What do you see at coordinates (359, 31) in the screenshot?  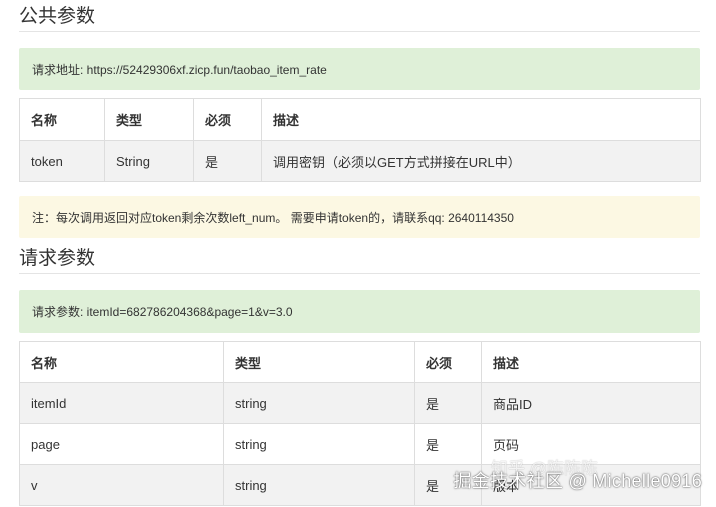 I see `public-params-divider` at bounding box center [359, 31].